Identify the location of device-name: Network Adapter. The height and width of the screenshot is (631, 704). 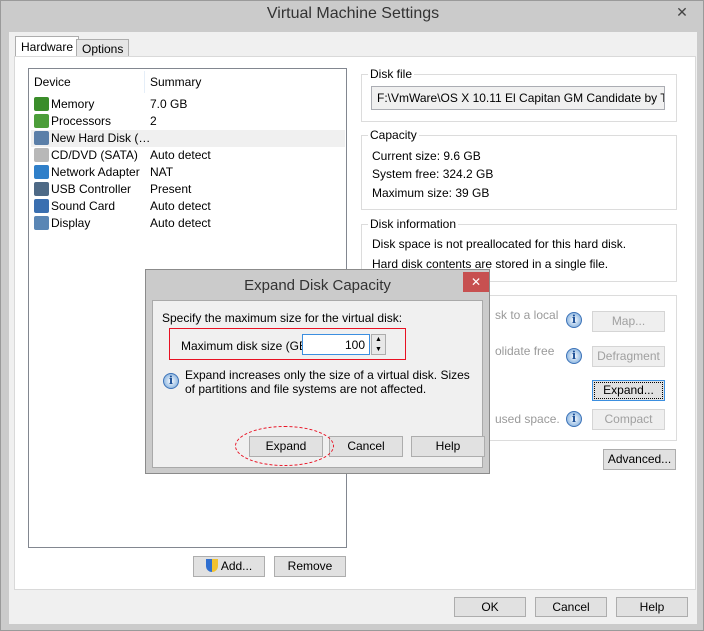
(95, 172).